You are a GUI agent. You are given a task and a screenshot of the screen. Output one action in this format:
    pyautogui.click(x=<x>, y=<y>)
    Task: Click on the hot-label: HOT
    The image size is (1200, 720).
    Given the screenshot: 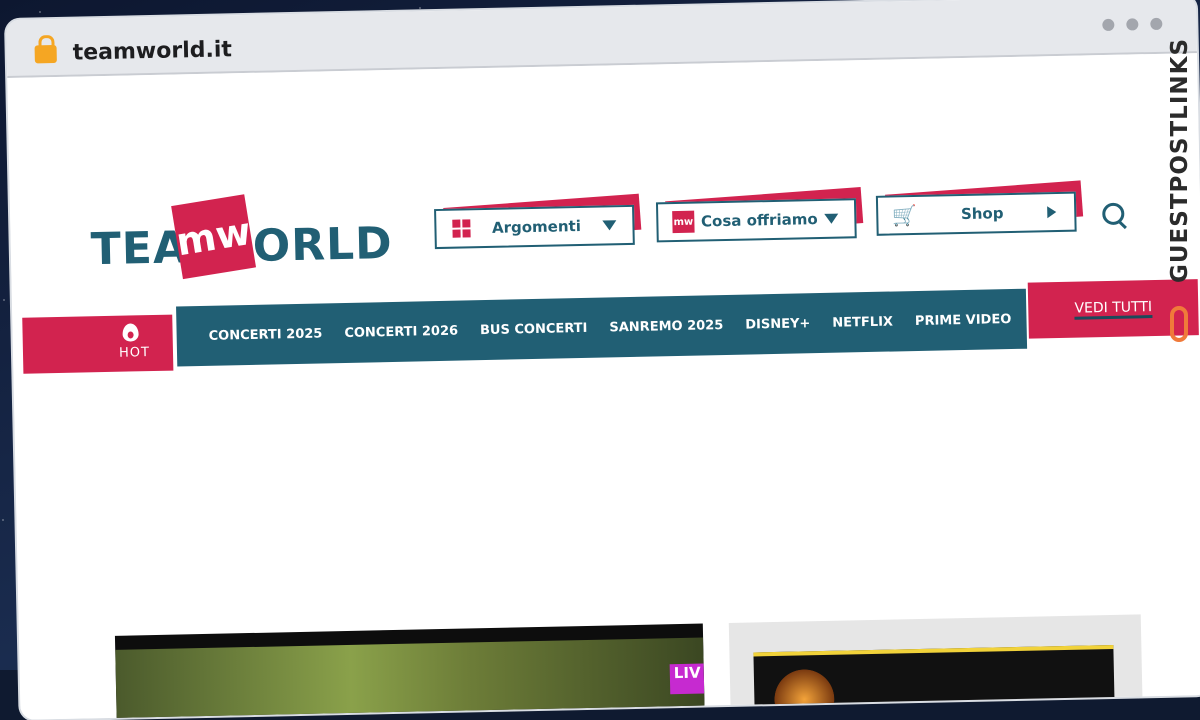 What is the action you would take?
    pyautogui.click(x=134, y=353)
    